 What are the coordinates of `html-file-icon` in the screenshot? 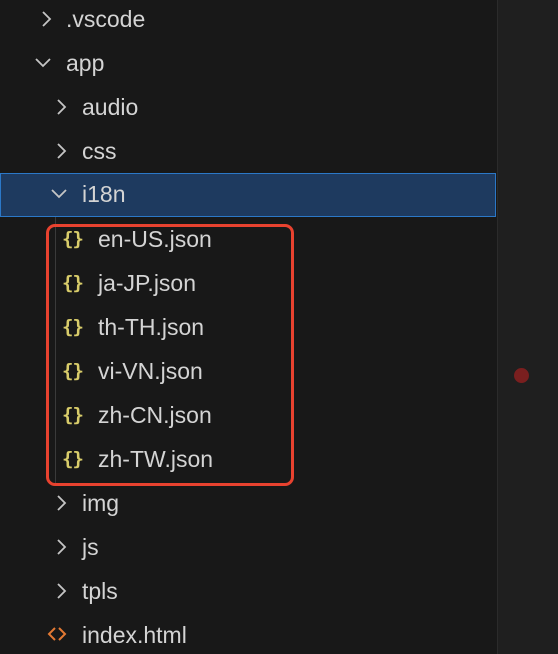 It's located at (57, 634).